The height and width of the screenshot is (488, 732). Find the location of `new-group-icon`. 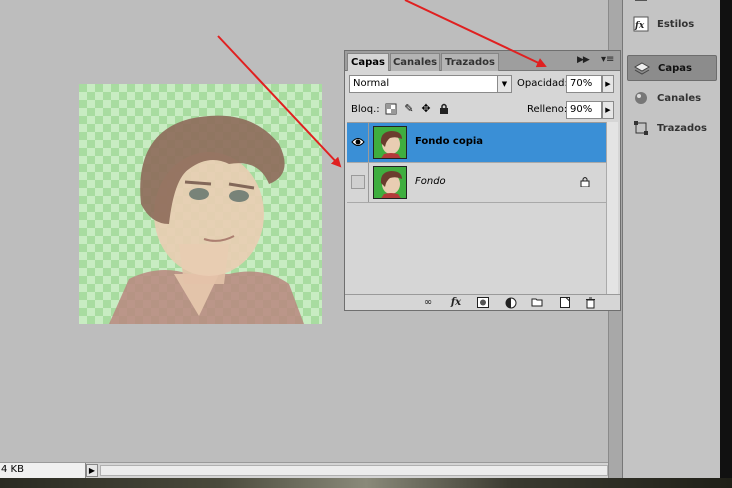

new-group-icon is located at coordinates (537, 303).